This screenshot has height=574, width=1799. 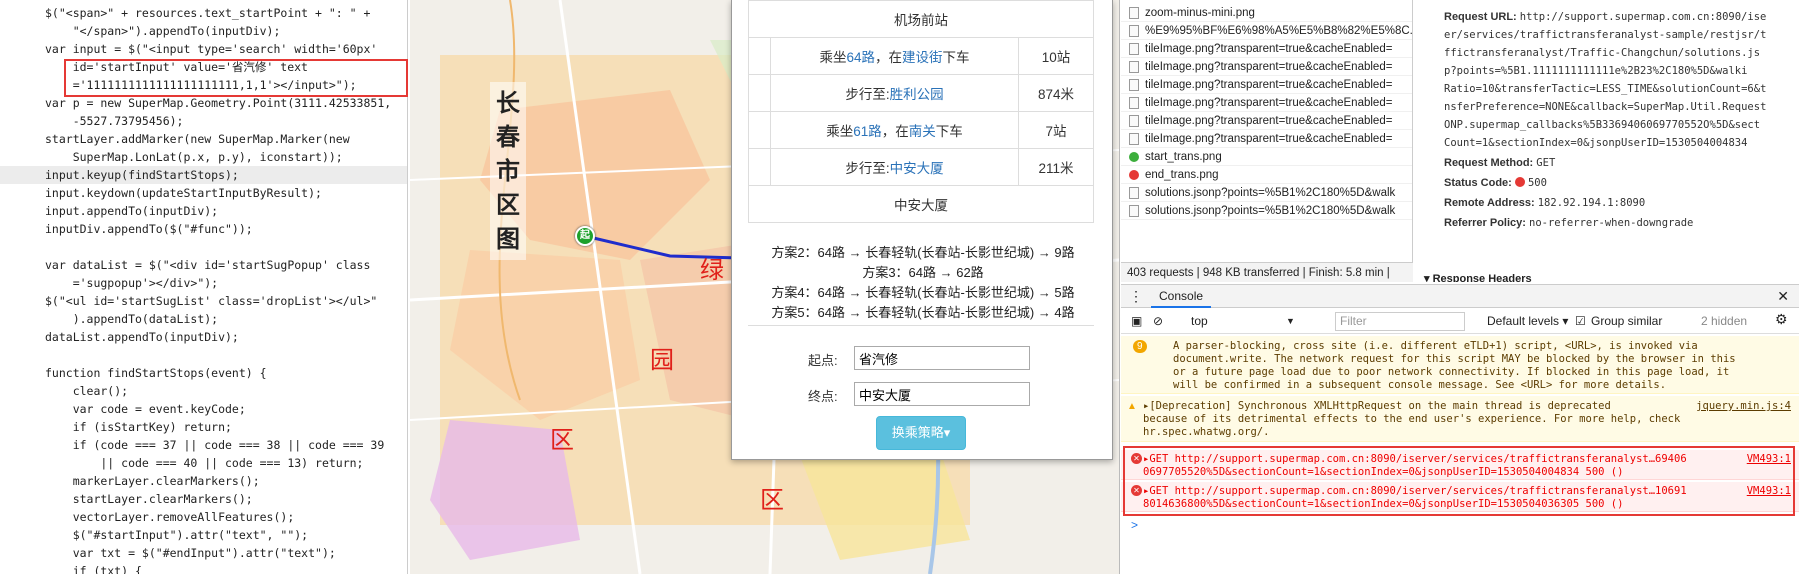 What do you see at coordinates (1478, 183) in the screenshot?
I see `status-code-label: Status Code:` at bounding box center [1478, 183].